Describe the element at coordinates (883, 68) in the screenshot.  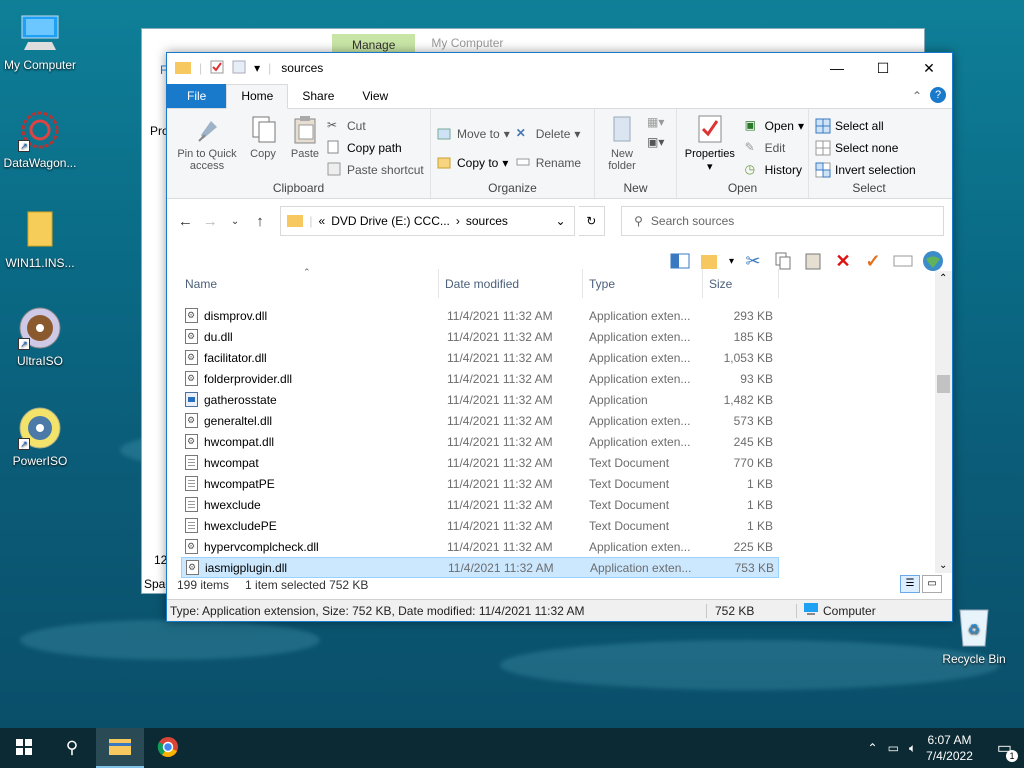
I see `maximize-button: ☐` at that location.